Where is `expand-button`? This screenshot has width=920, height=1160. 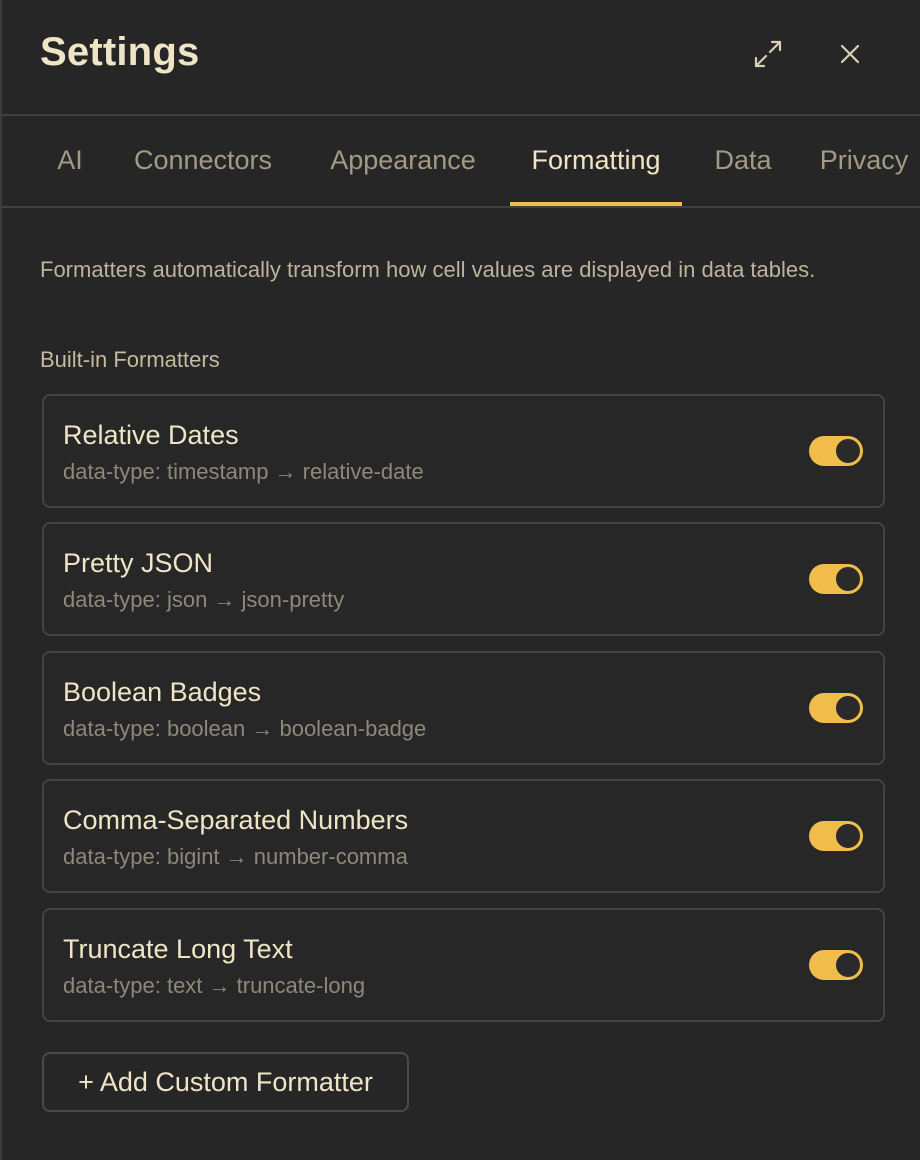 expand-button is located at coordinates (768, 56).